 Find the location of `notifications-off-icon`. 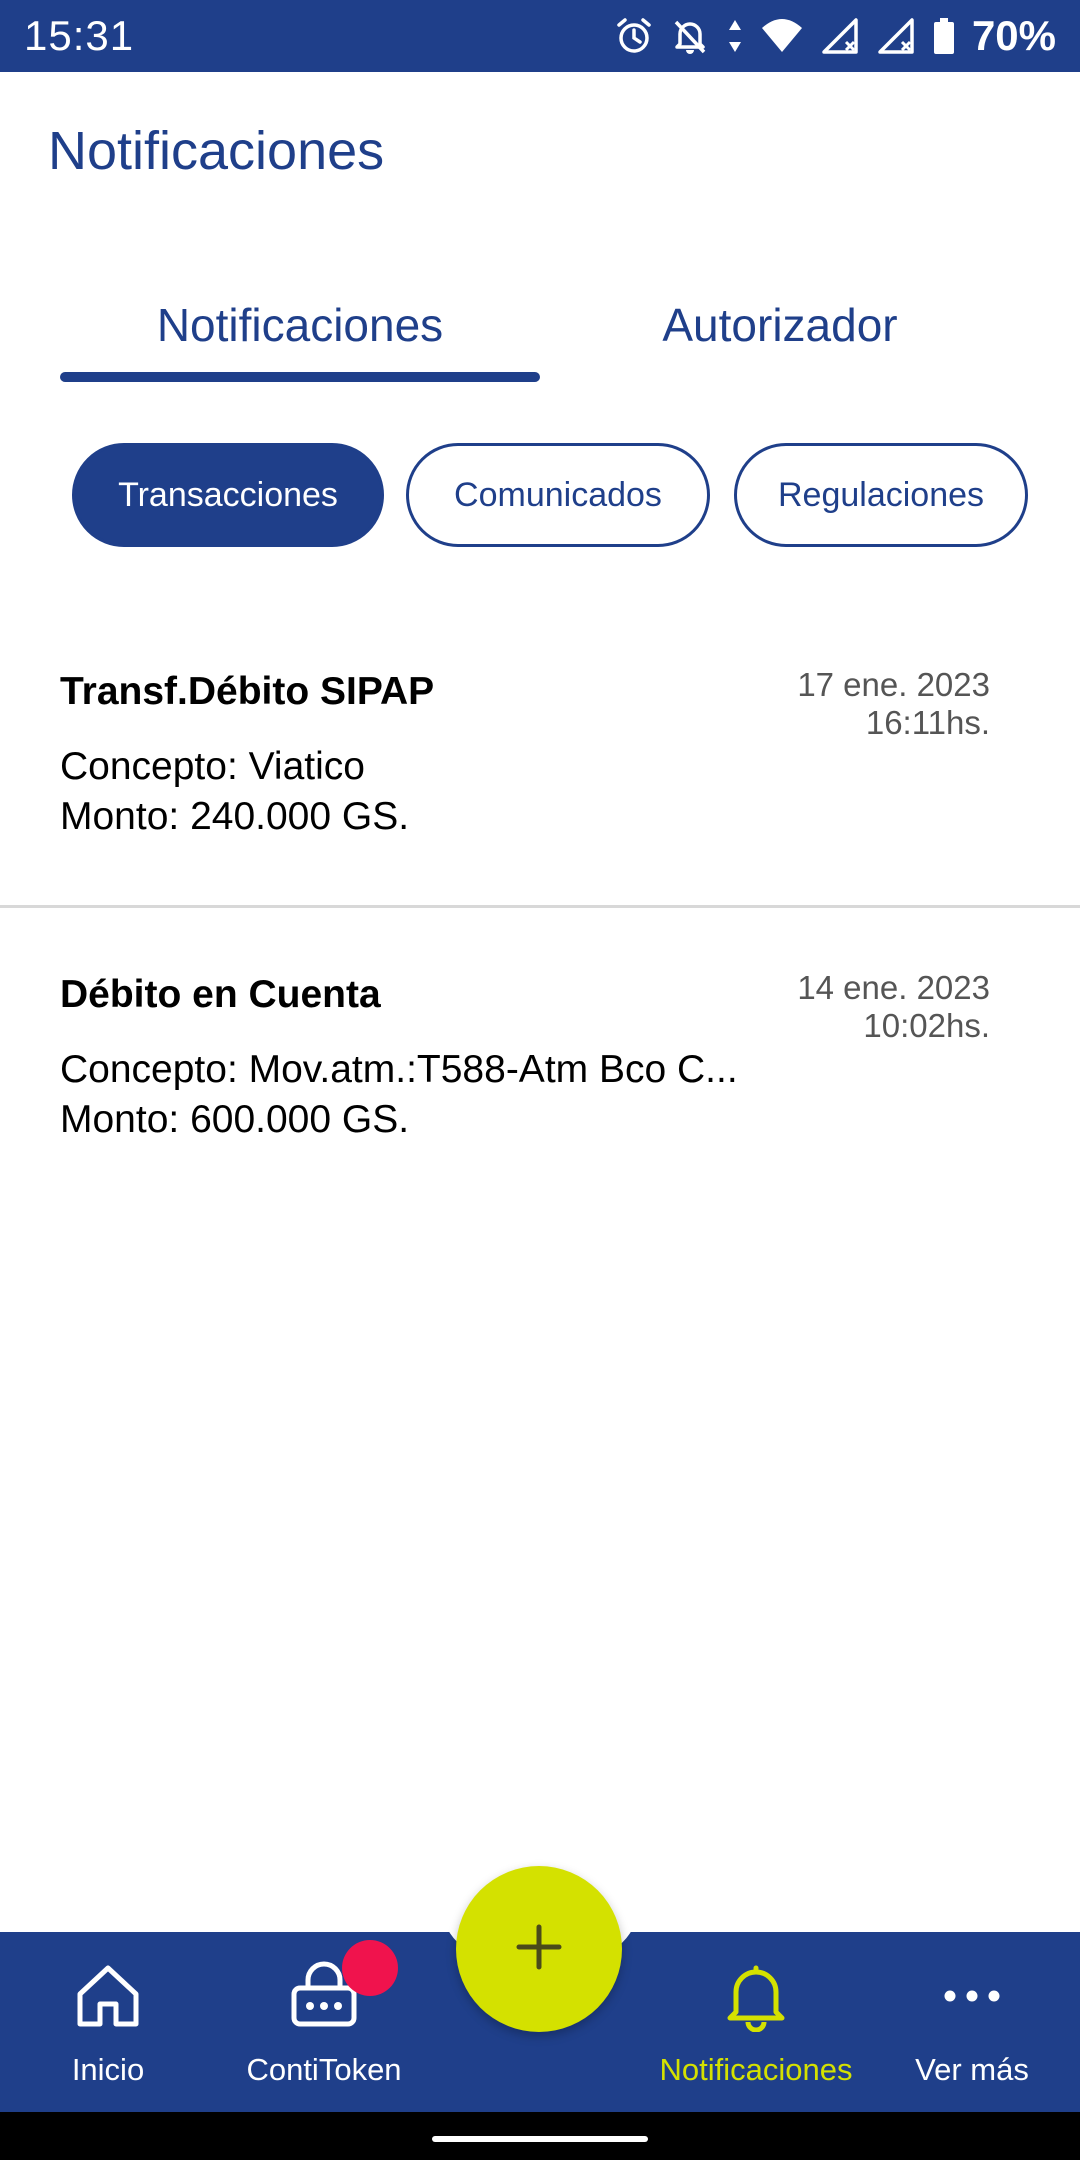

notifications-off-icon is located at coordinates (690, 36).